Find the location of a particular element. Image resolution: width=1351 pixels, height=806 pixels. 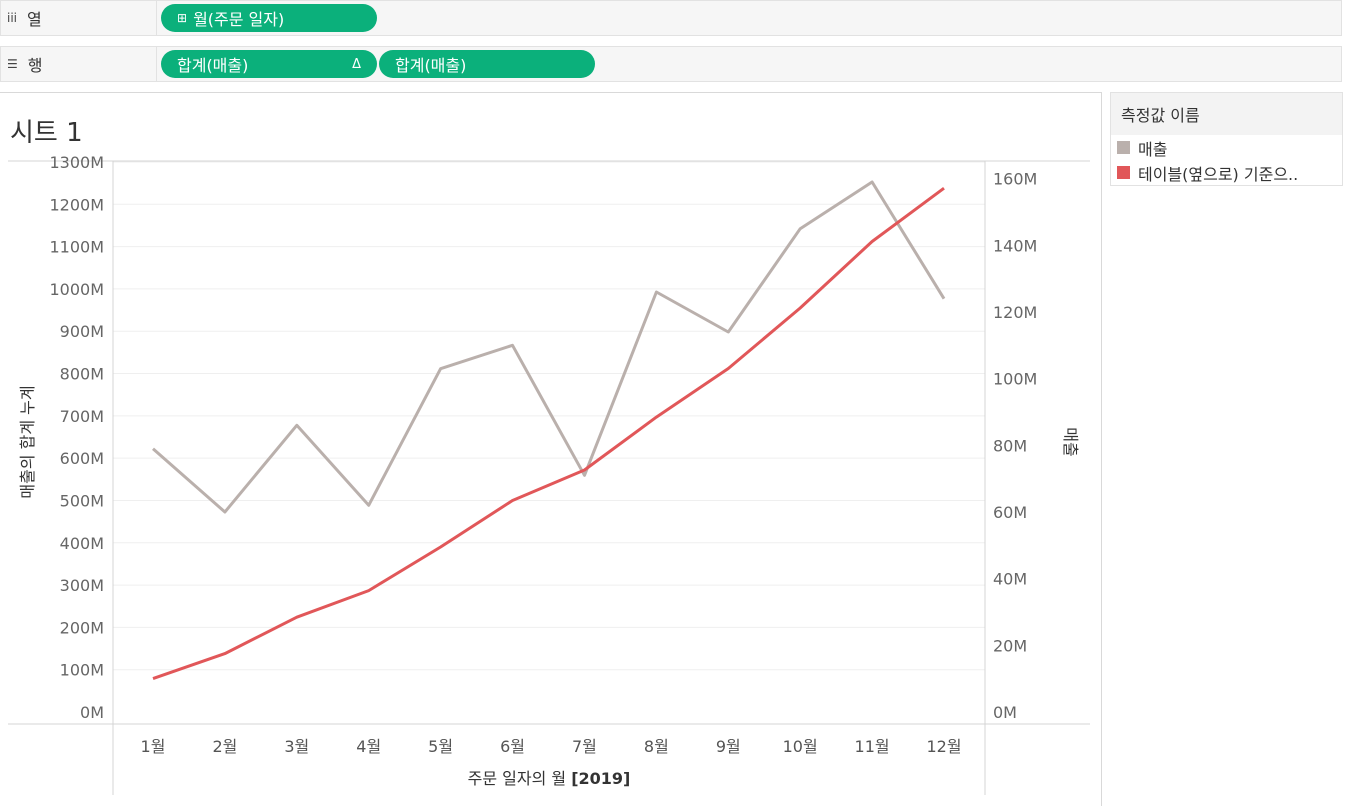

x-axis-tick-label: 10월 is located at coordinates (800, 746).